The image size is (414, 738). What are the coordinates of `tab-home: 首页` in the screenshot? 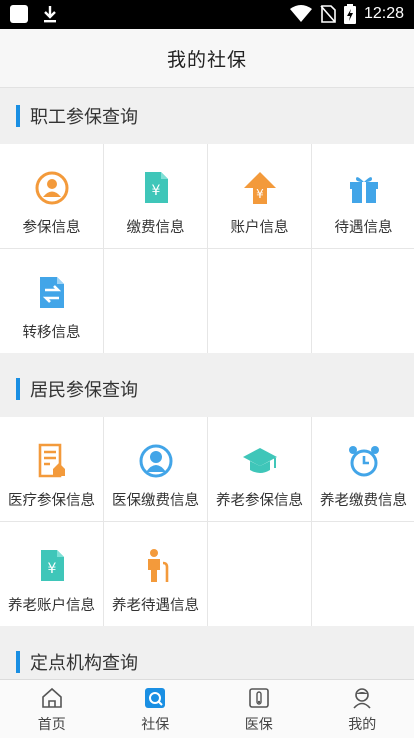 It's located at (52, 709).